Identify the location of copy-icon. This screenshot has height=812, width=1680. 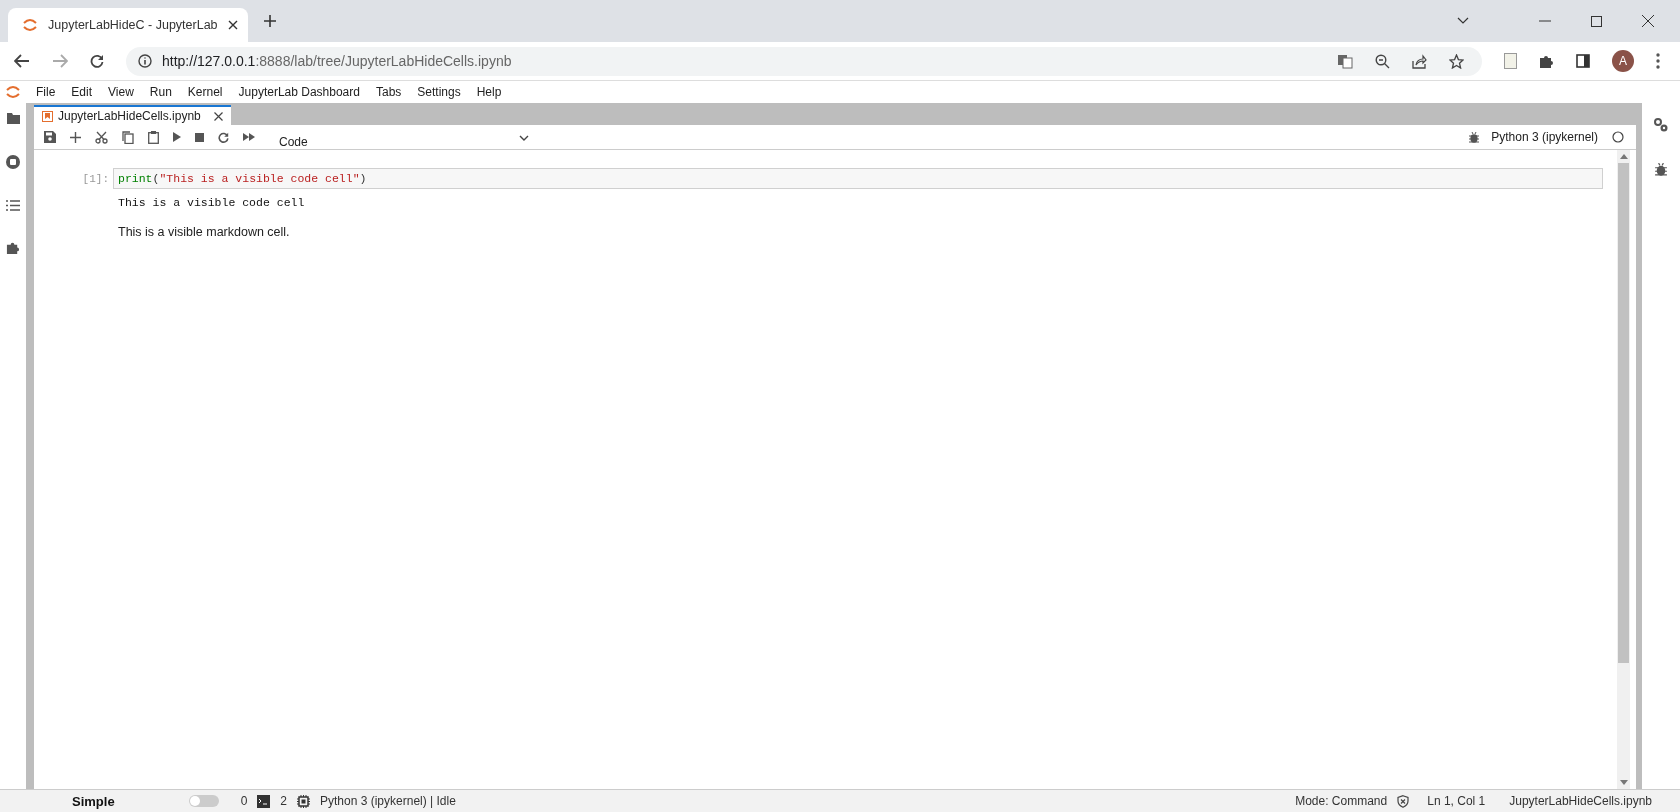
(128, 137).